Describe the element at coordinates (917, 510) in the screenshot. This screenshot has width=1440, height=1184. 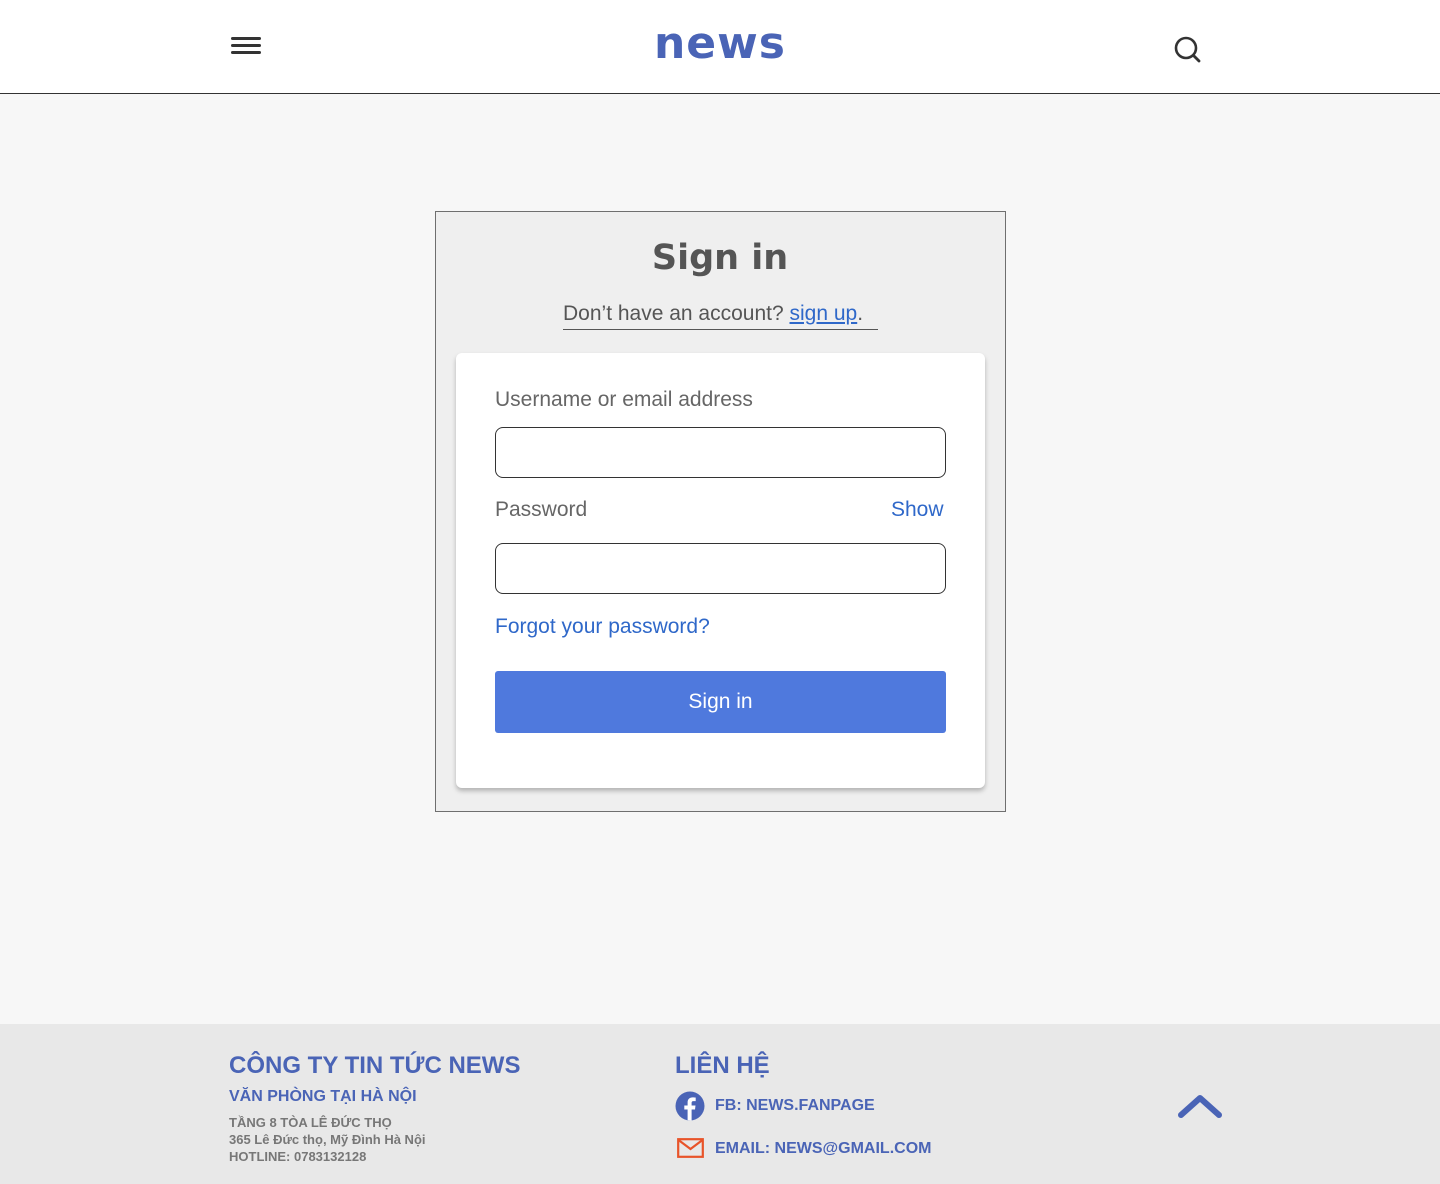
I see `show-password-toggle: Show` at that location.